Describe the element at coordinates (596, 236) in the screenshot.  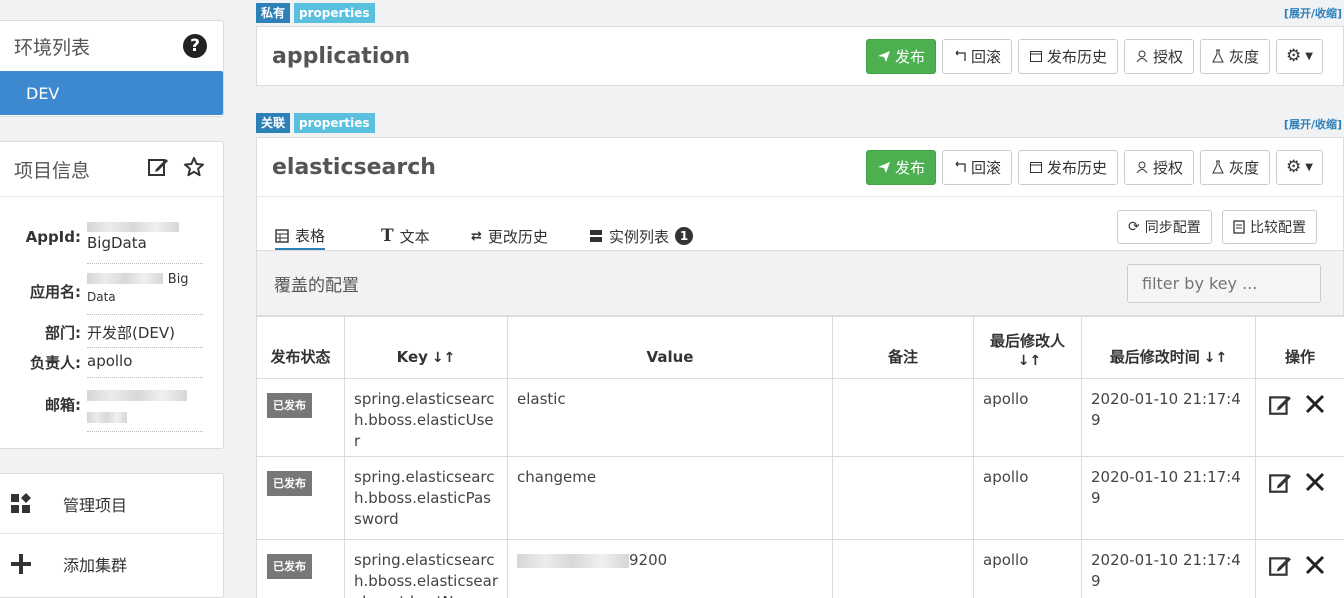
I see `server-icon` at that location.